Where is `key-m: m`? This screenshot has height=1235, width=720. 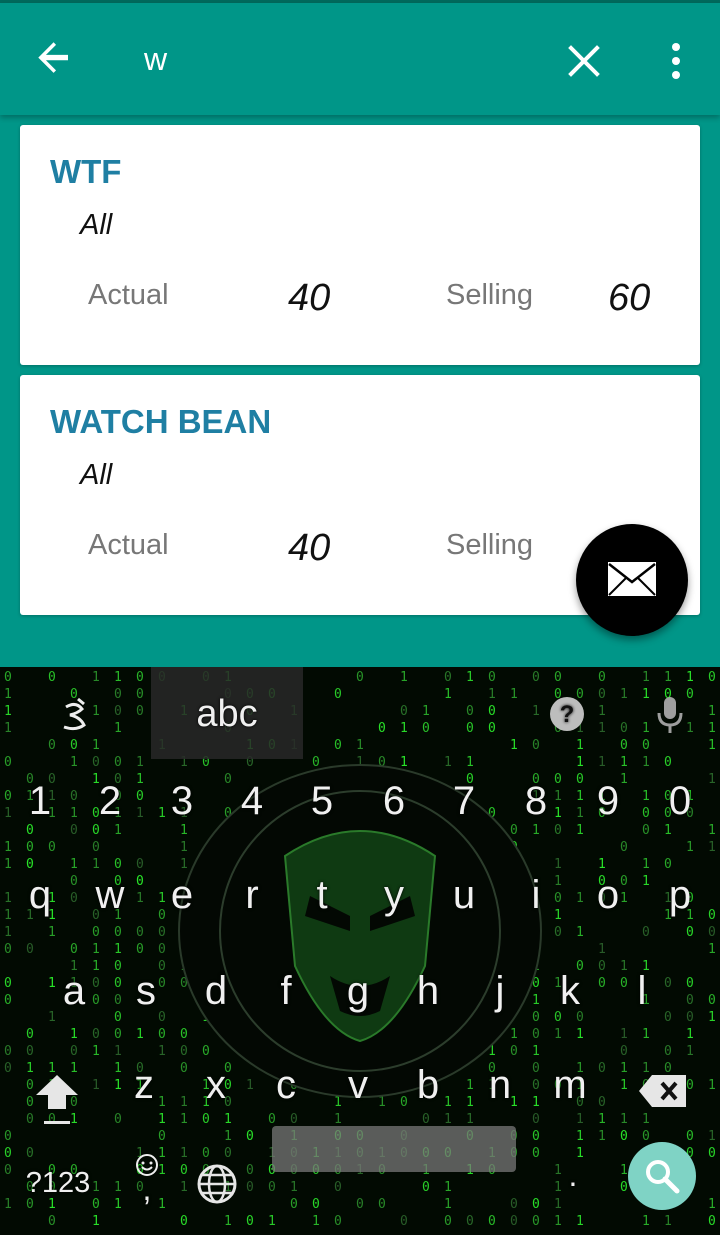
key-m: m is located at coordinates (570, 1085).